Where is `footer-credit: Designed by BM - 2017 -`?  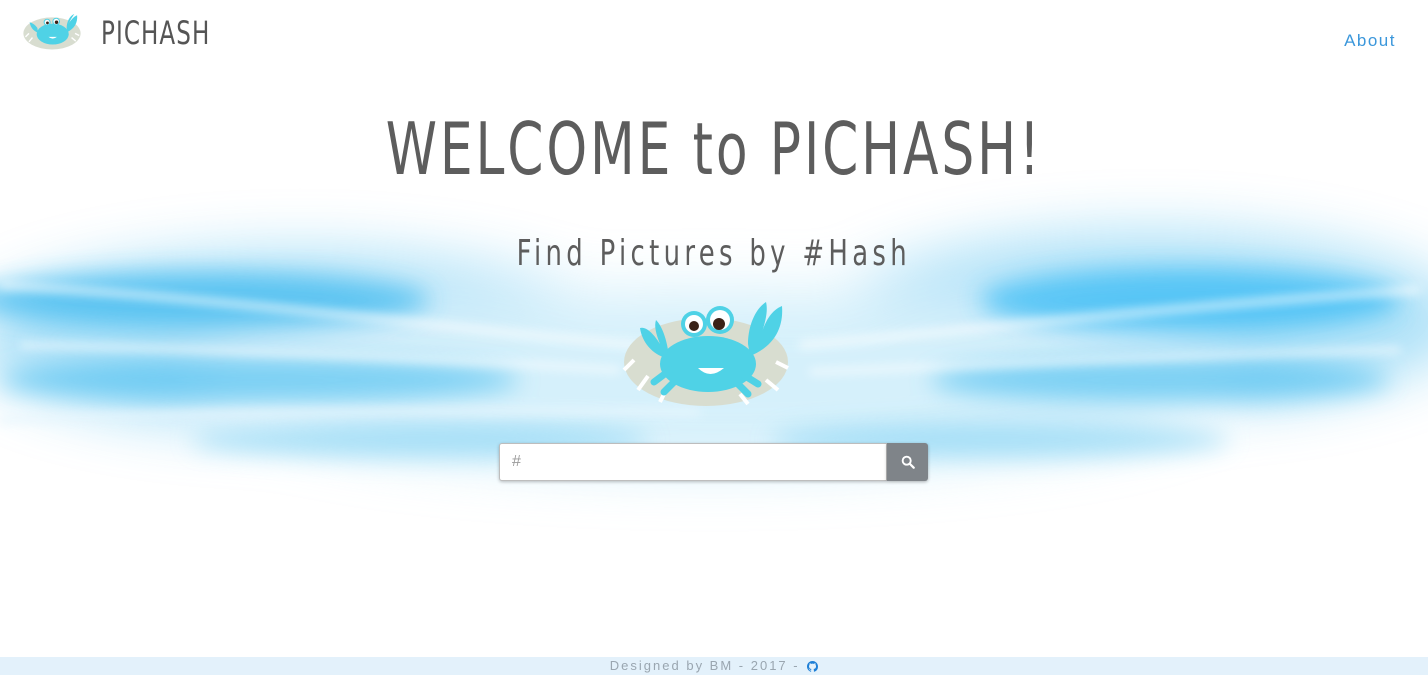
footer-credit: Designed by BM - 2017 - is located at coordinates (707, 665).